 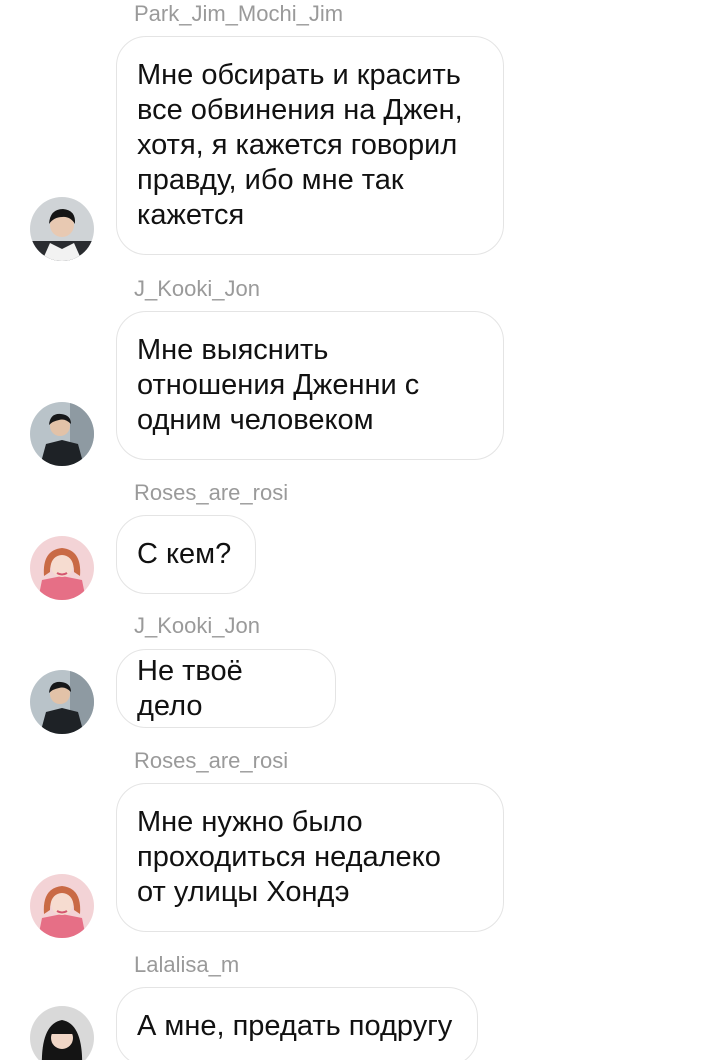 I want to click on message-bubble: А мне, предать подругу, so click(x=297, y=1023).